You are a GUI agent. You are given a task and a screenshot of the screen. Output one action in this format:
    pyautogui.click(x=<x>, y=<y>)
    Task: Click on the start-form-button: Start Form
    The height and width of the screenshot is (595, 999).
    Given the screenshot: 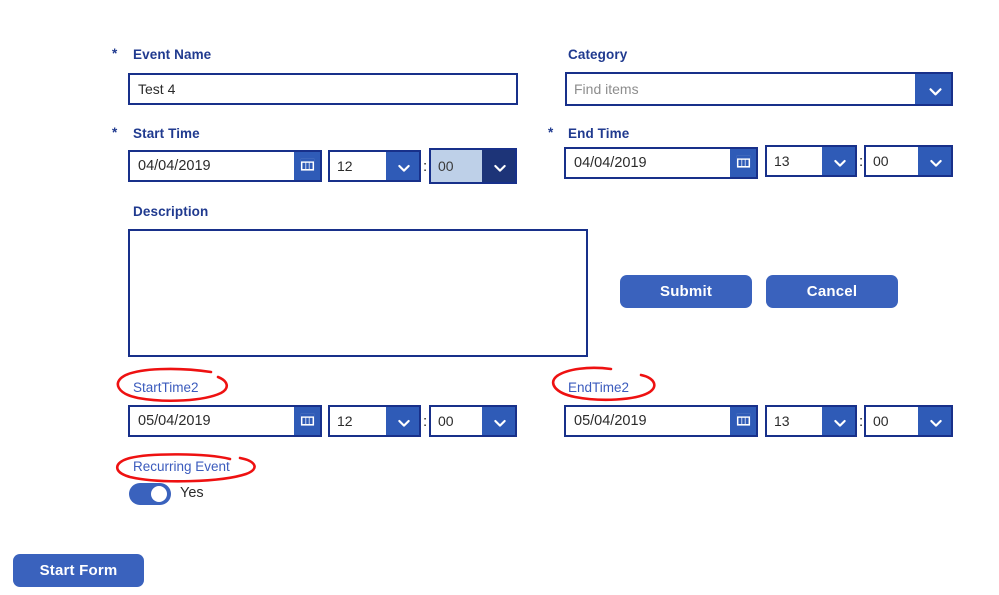 What is the action you would take?
    pyautogui.click(x=78, y=570)
    